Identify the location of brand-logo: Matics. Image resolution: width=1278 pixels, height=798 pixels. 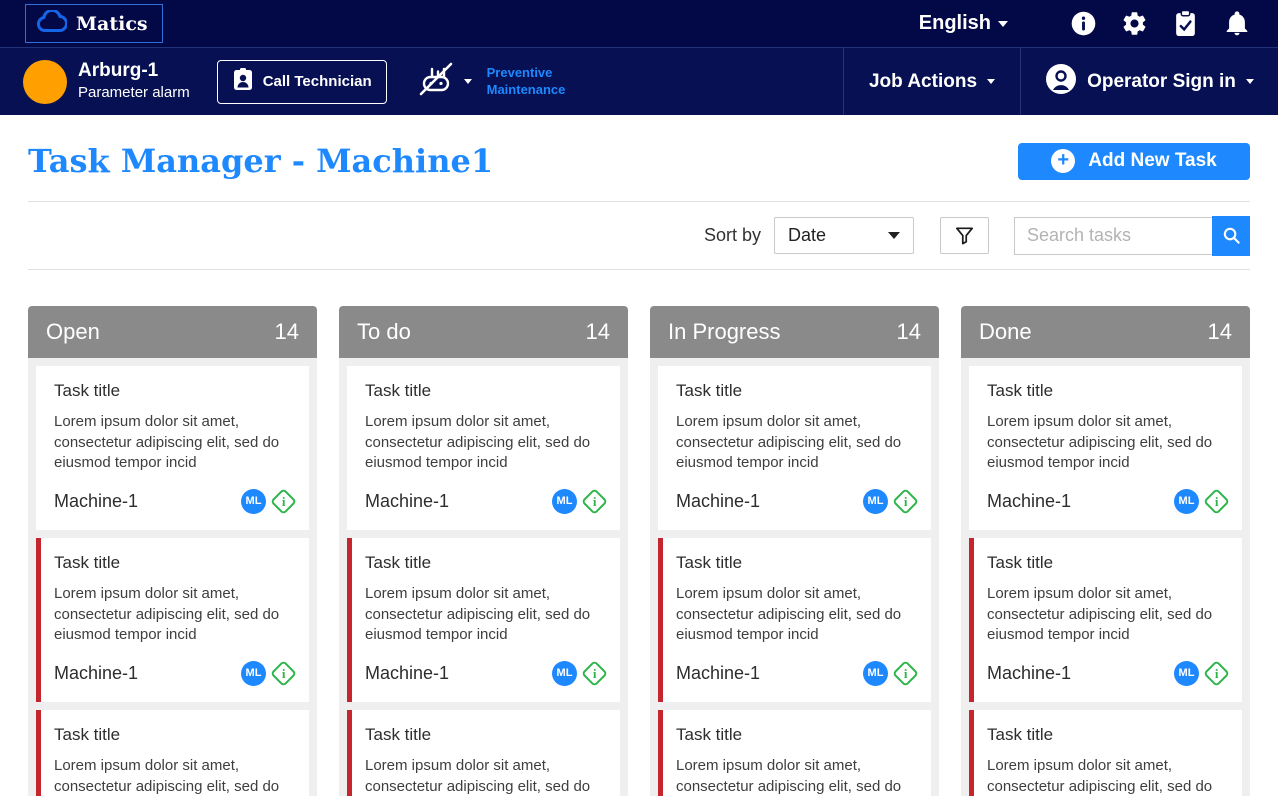
(94, 23).